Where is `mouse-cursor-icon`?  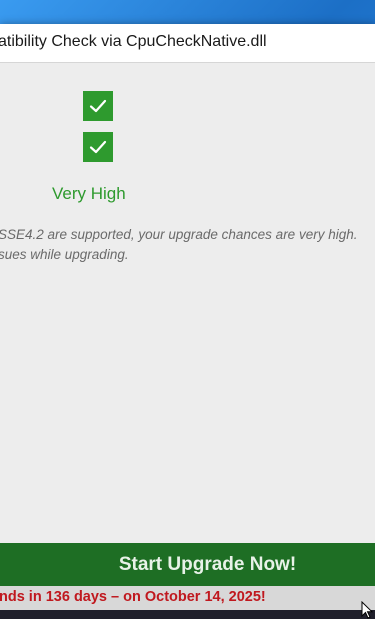 mouse-cursor-icon is located at coordinates (367, 610).